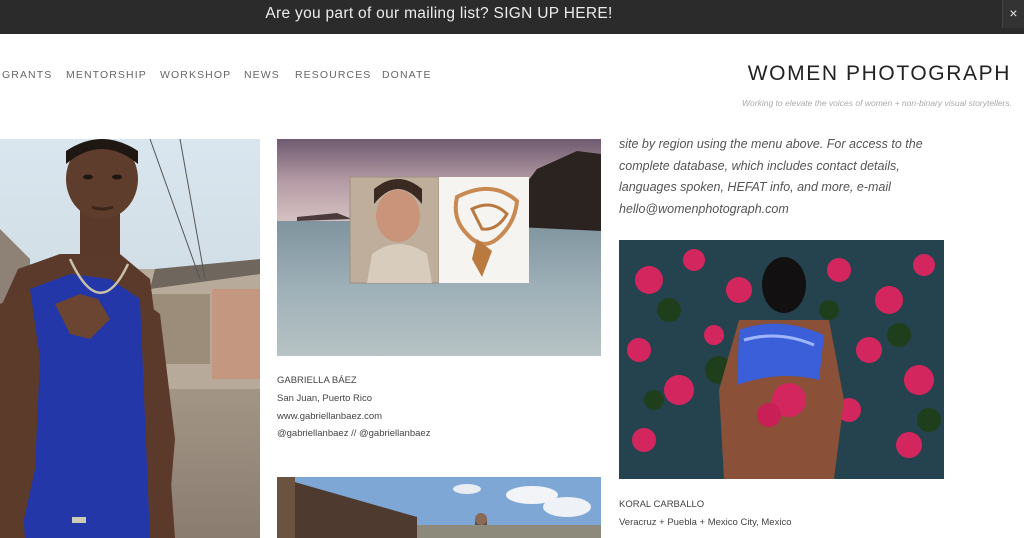 Image resolution: width=1024 pixels, height=538 pixels. I want to click on nav-item-workshop: WORKSHOP, so click(195, 75).